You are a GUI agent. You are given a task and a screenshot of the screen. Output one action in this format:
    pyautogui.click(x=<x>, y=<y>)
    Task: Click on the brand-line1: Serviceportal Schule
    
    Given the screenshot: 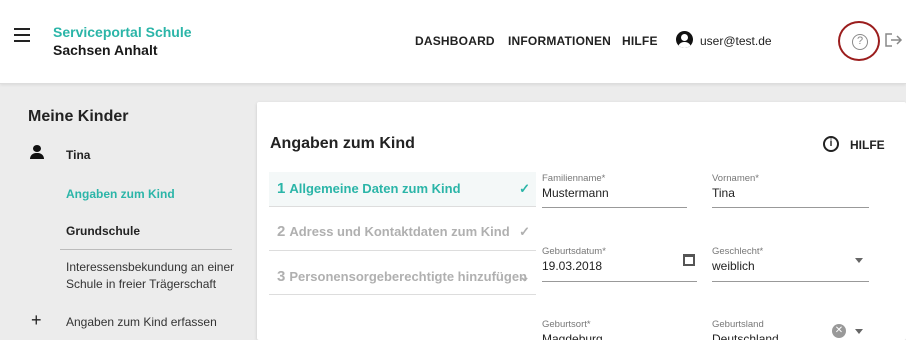 What is the action you would take?
    pyautogui.click(x=122, y=32)
    